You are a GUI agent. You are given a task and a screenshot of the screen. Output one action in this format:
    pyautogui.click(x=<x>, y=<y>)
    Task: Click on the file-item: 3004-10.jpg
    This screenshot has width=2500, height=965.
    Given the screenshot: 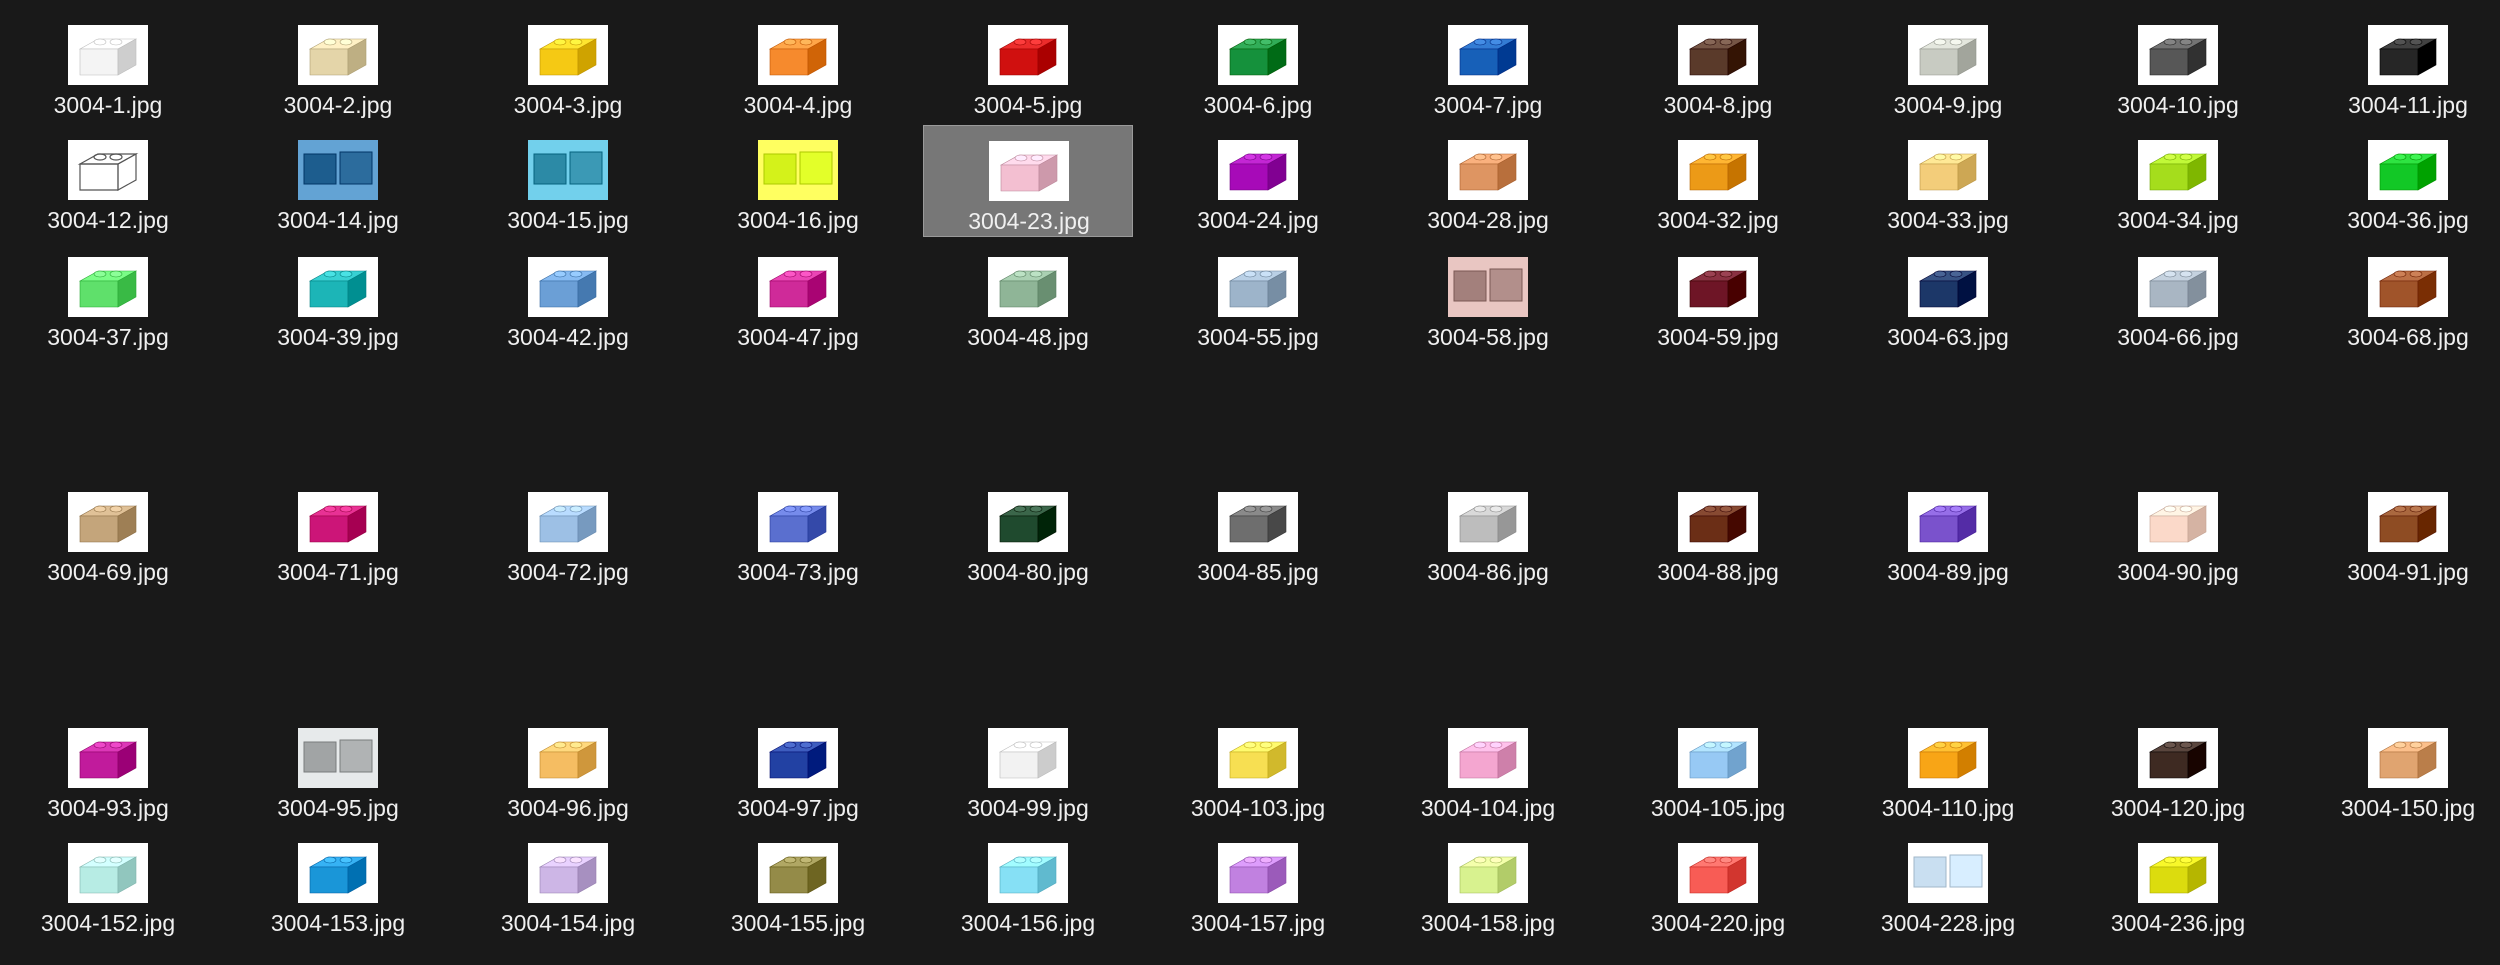 What is the action you would take?
    pyautogui.click(x=2178, y=66)
    